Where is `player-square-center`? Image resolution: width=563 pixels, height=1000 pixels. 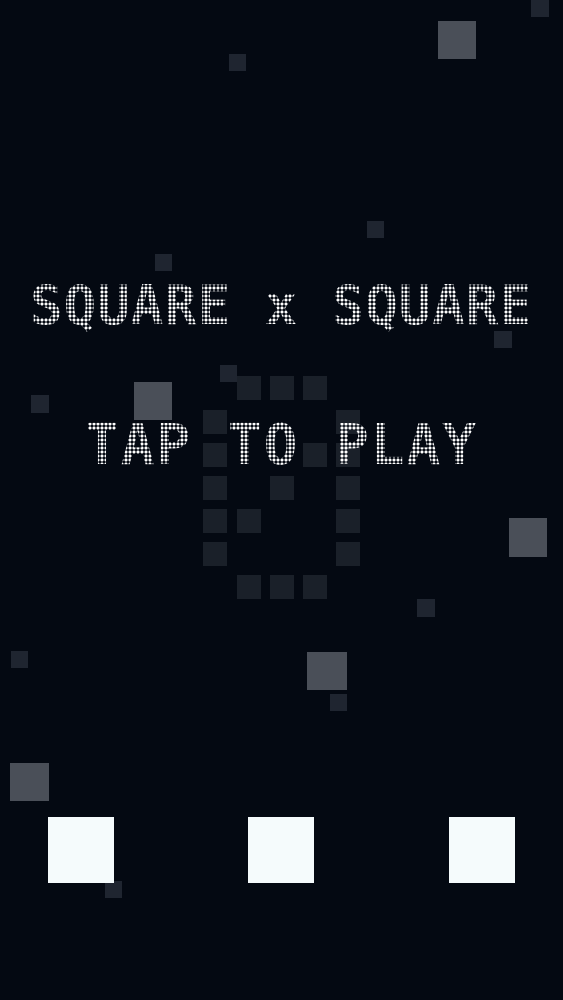
player-square-center is located at coordinates (281, 850).